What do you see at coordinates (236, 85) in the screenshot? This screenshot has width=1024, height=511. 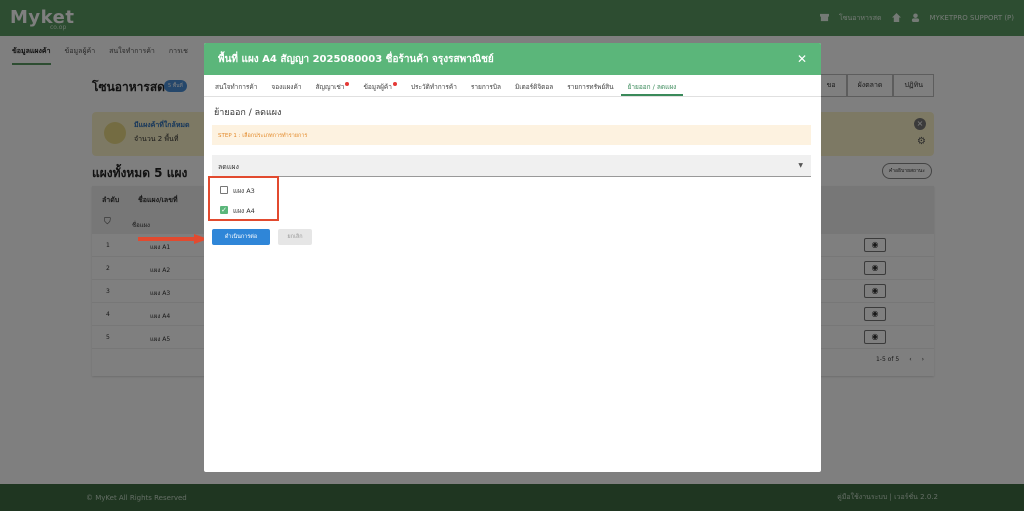 I see `tab-interest: สนใจทำการค้า` at bounding box center [236, 85].